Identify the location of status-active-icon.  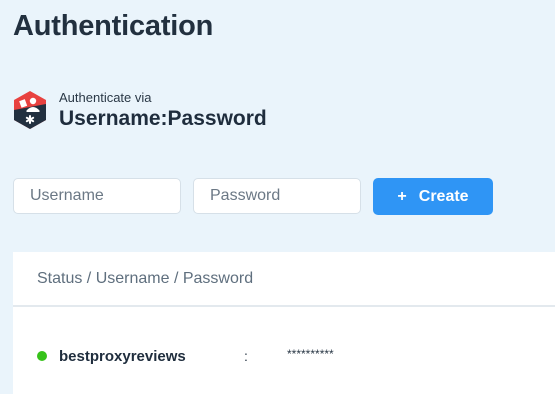
(42, 356).